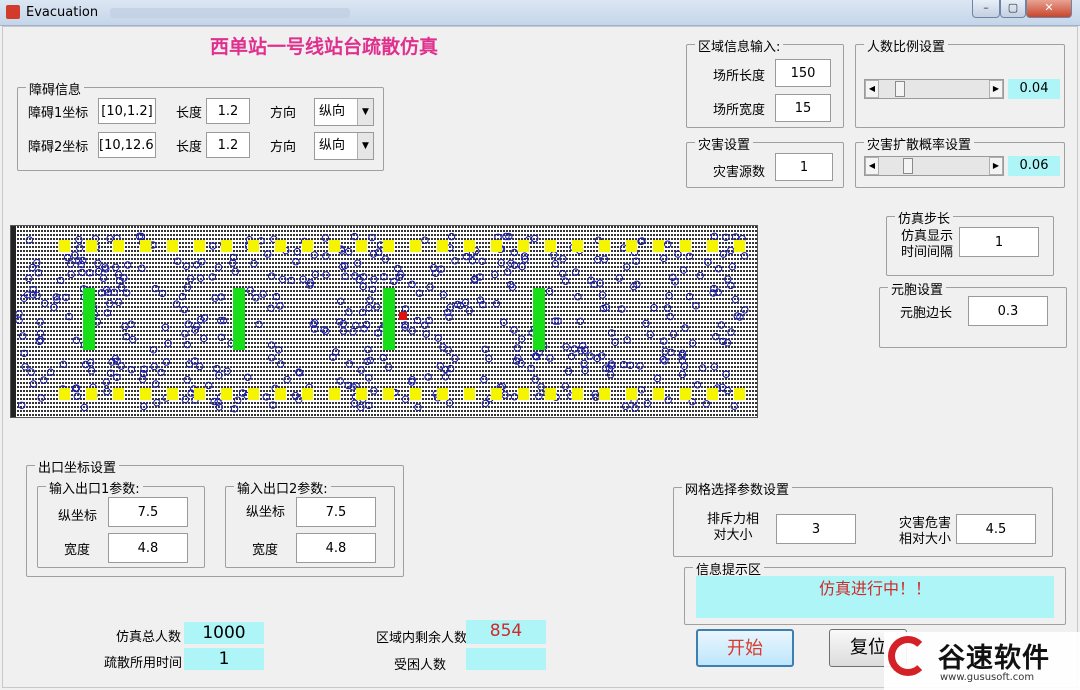 Image resolution: width=1080 pixels, height=690 pixels. Describe the element at coordinates (228, 111) in the screenshot. I see `obstacle1-length-input` at that location.